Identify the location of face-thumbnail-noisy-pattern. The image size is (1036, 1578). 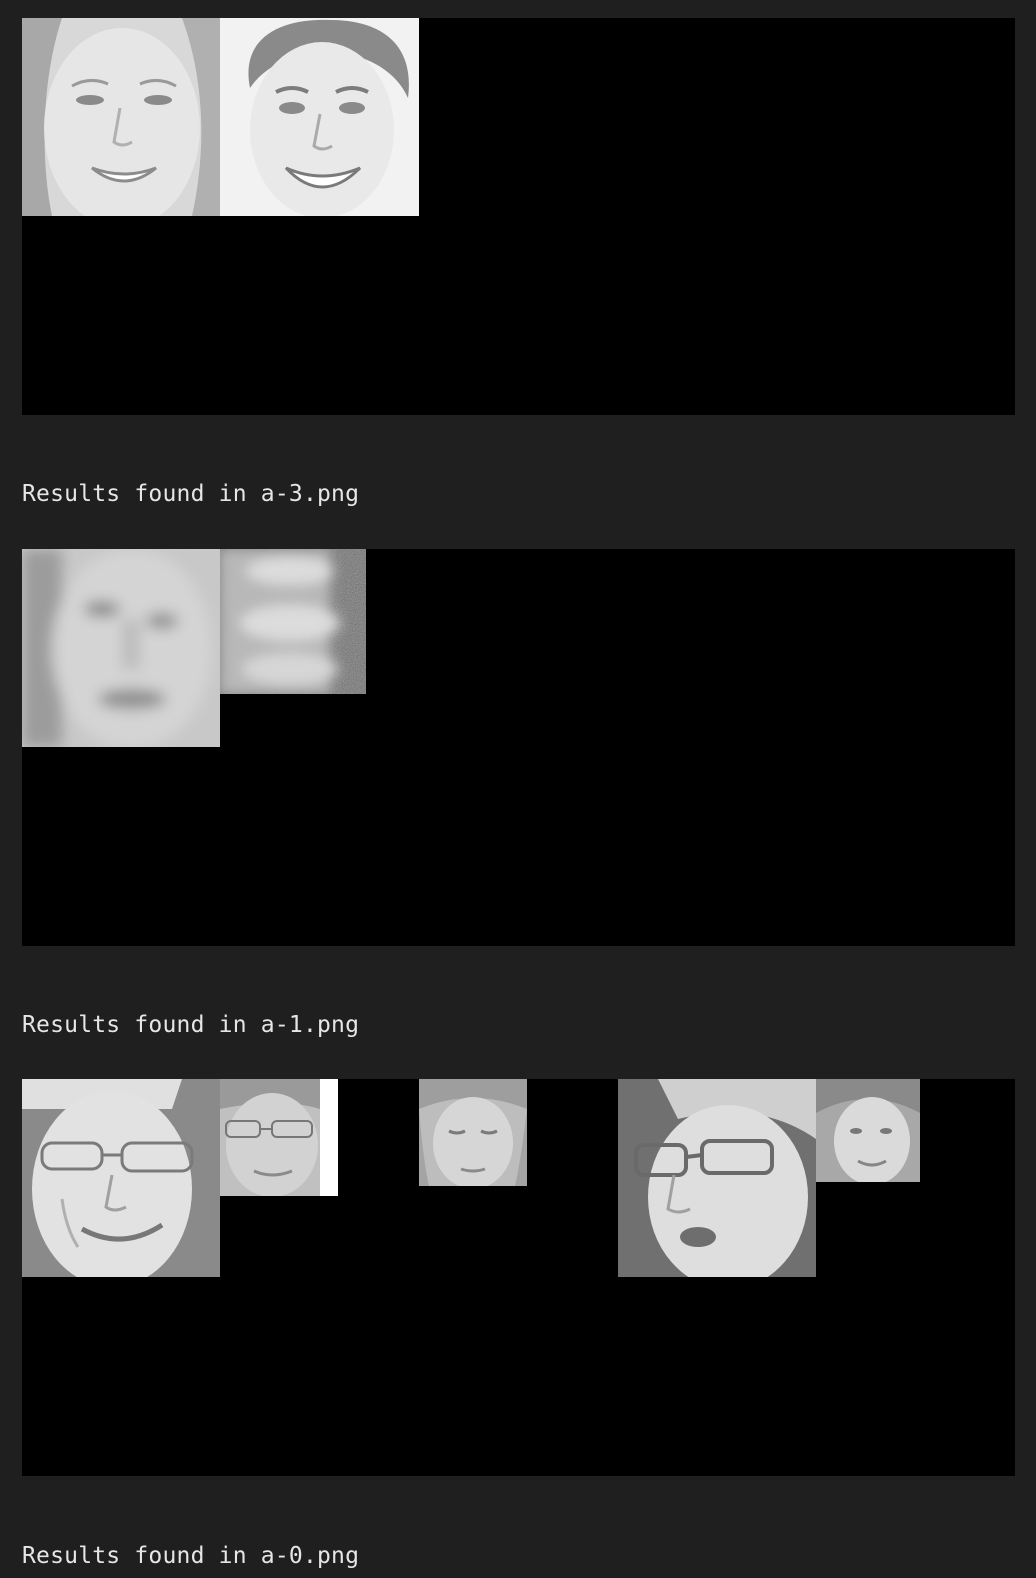
(293, 621).